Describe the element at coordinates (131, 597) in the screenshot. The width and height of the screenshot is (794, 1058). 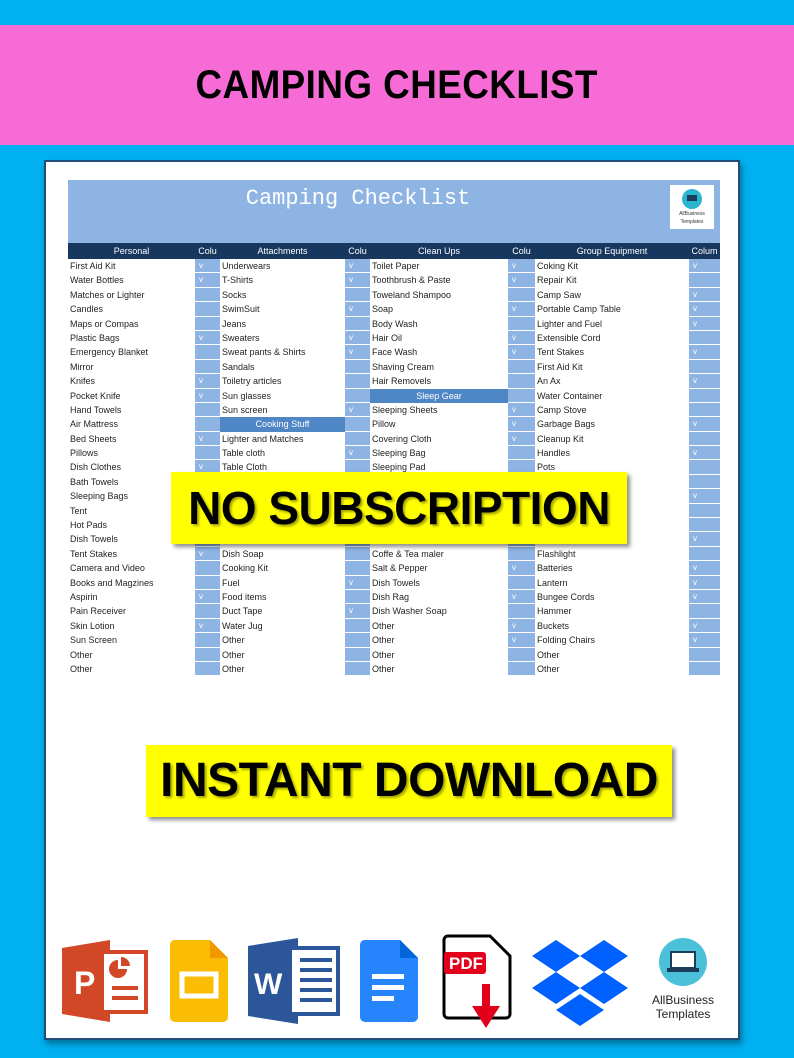
I see `checklist-item: Aspirin` at that location.